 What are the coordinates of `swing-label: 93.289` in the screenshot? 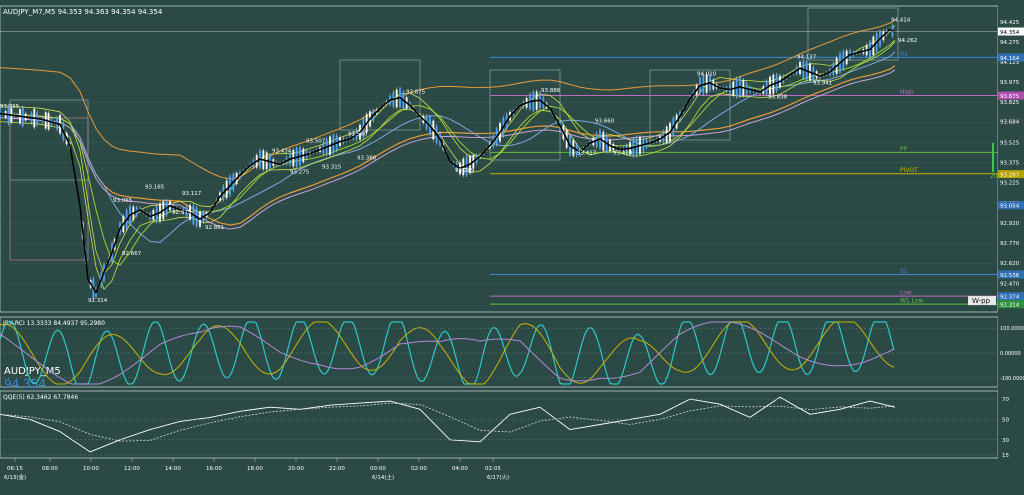 It's located at (465, 171).